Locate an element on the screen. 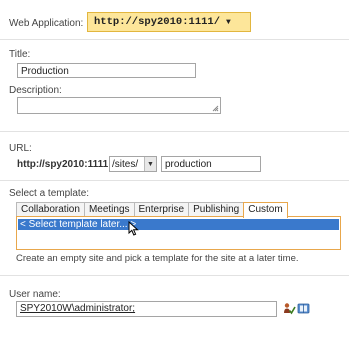  template-list: < Select template later... > is located at coordinates (178, 233).